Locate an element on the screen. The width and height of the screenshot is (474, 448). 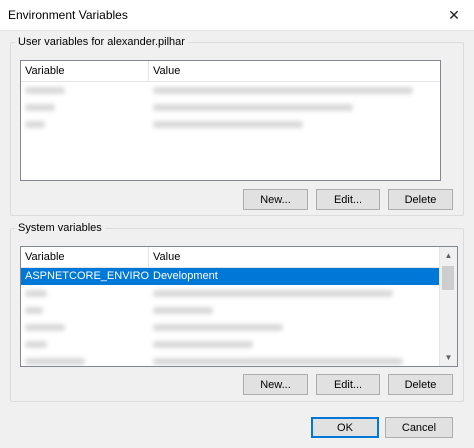
user-variables-header: Variable Value is located at coordinates (230, 71).